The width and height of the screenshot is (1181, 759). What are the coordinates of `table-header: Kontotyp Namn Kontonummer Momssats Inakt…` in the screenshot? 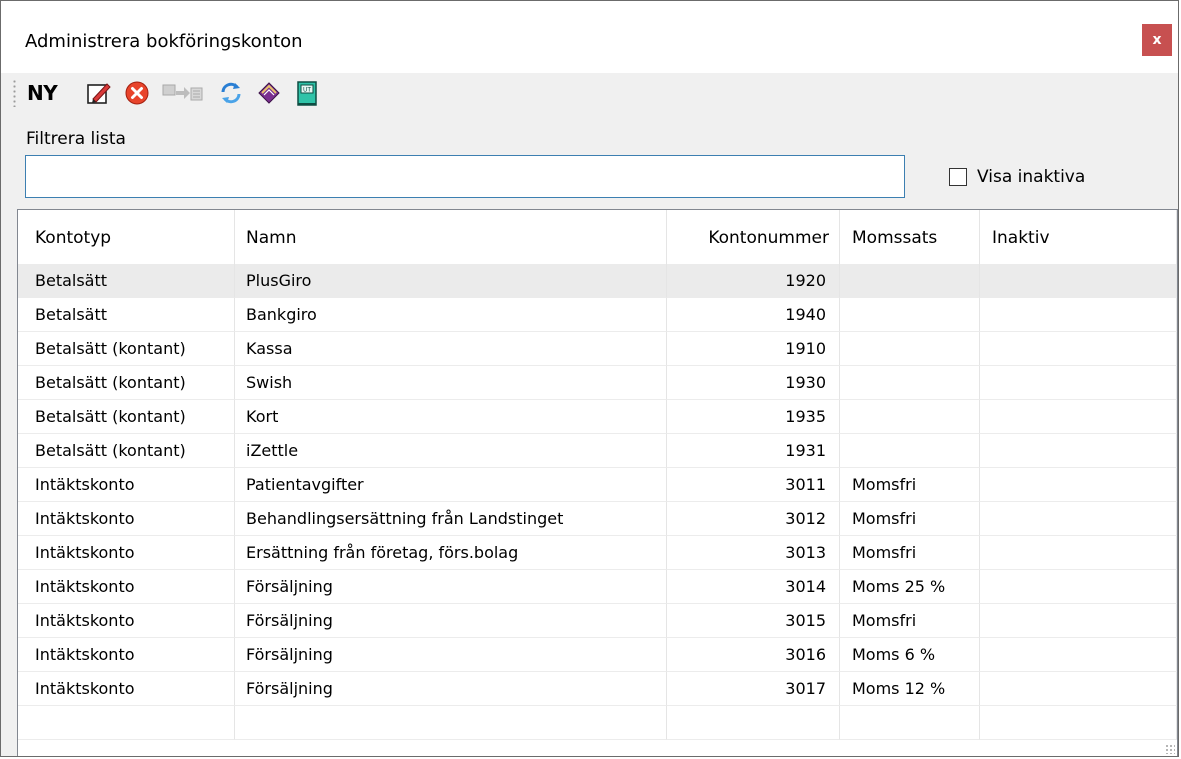 It's located at (597, 237).